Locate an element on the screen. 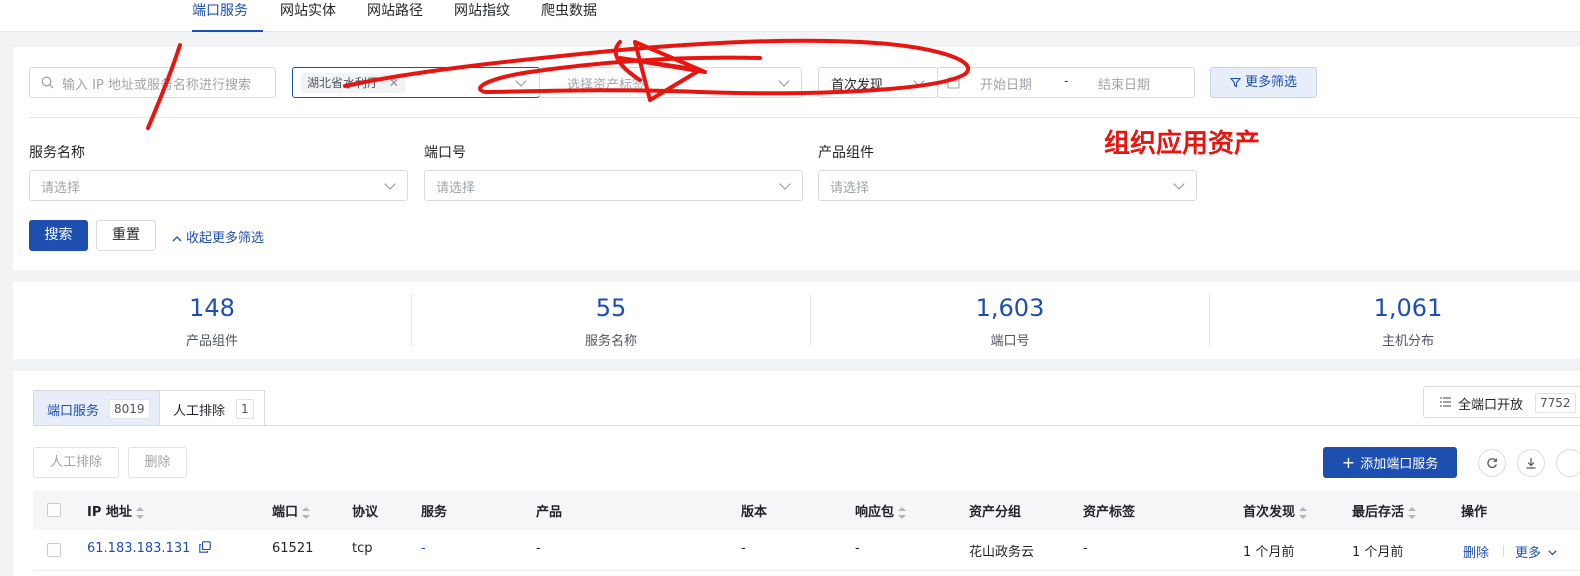 This screenshot has height=576, width=1580. copy-icon is located at coordinates (204, 547).